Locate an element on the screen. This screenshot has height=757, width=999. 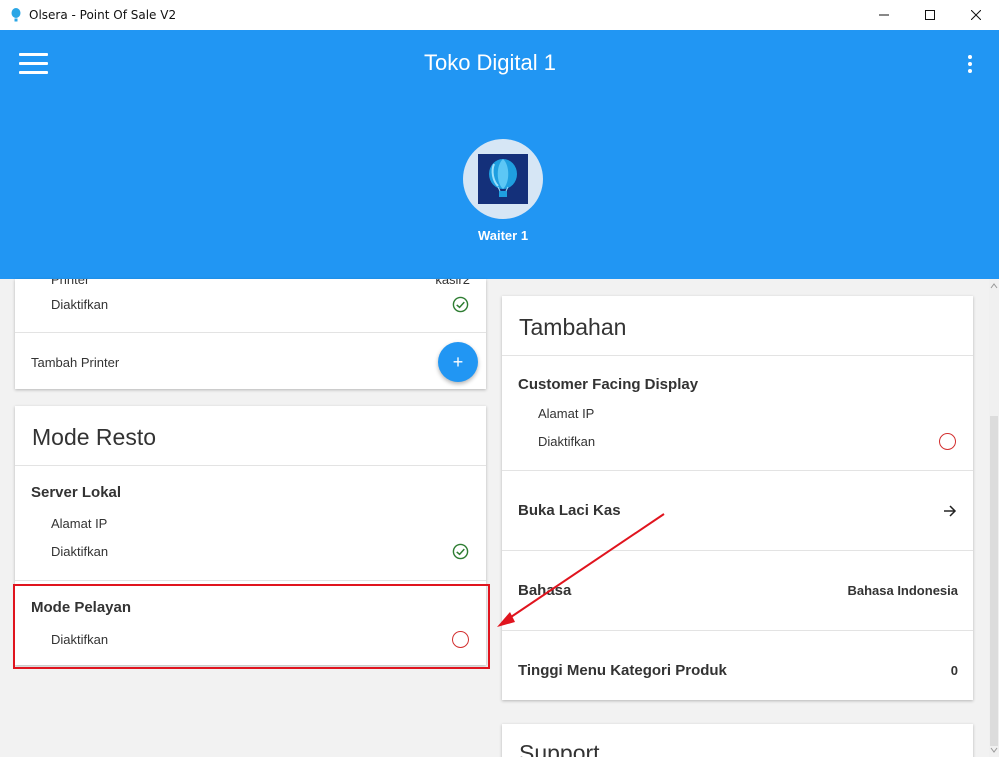
scroll-up-icon is located at coordinates (994, 286).